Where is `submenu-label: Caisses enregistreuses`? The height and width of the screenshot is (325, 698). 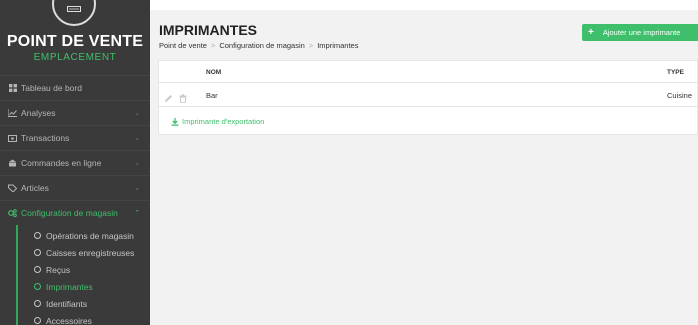
submenu-label: Caisses enregistreuses is located at coordinates (90, 252).